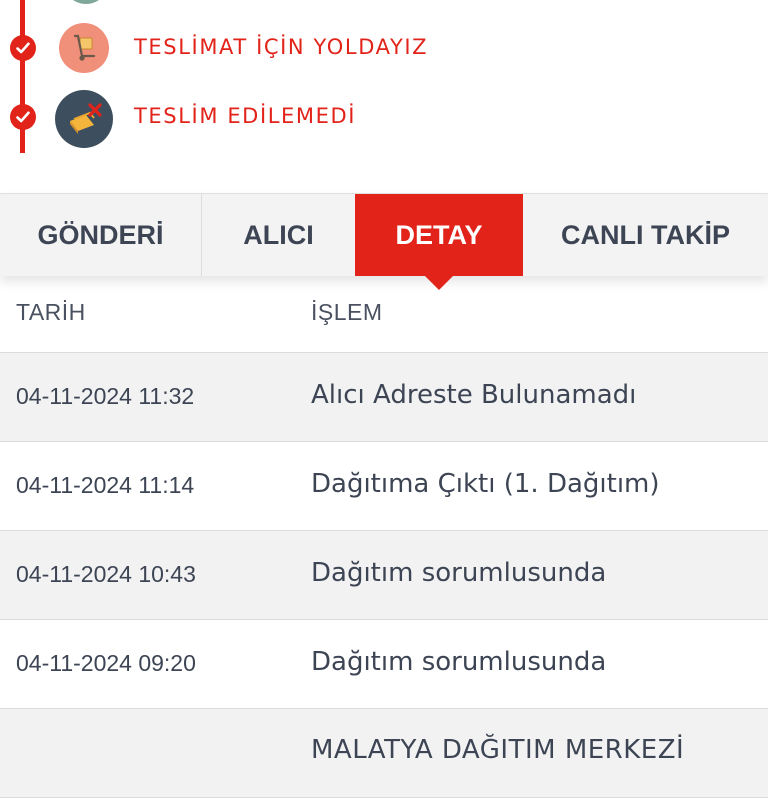 The height and width of the screenshot is (798, 768). Describe the element at coordinates (51, 312) in the screenshot. I see `column-header-date: TARİH` at that location.